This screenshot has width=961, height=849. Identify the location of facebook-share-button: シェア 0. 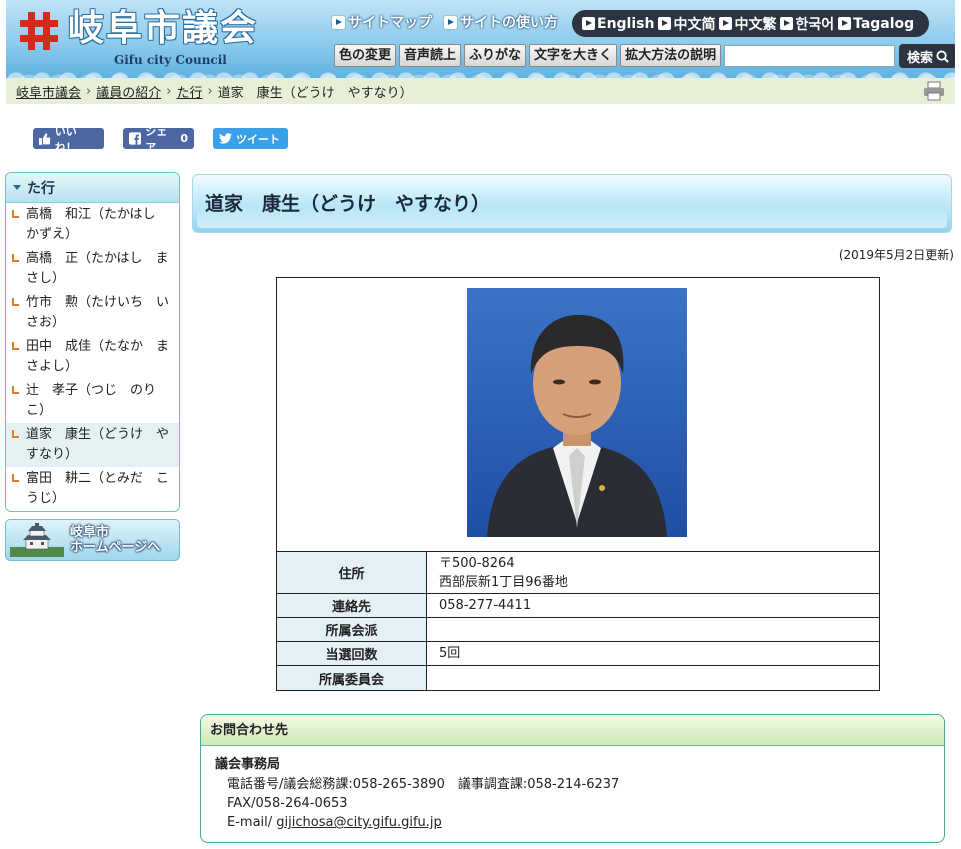
(158, 139).